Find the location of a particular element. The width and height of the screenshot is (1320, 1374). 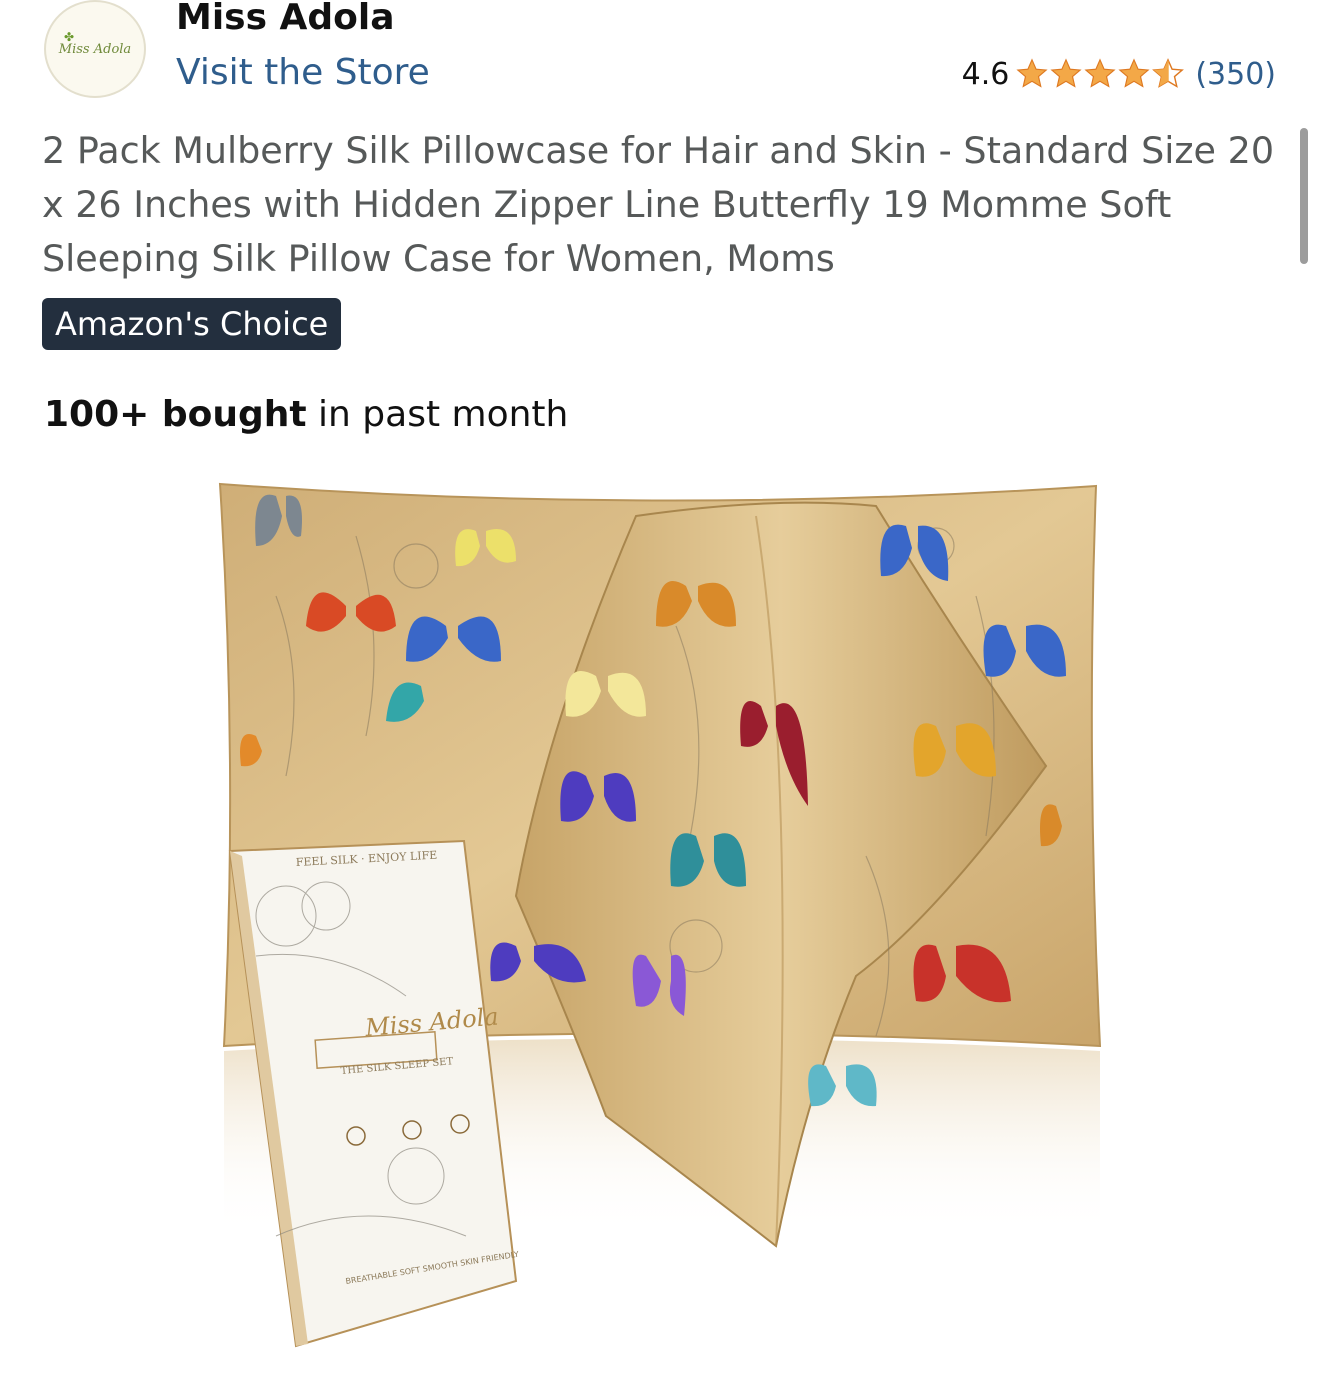

rating-summary: 4.6 (350) is located at coordinates (1119, 74).